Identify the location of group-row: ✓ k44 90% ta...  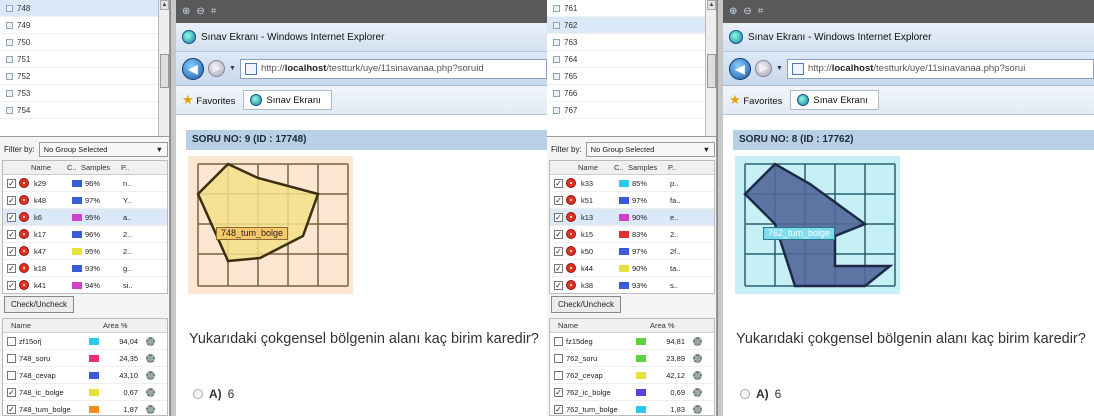
(632, 268).